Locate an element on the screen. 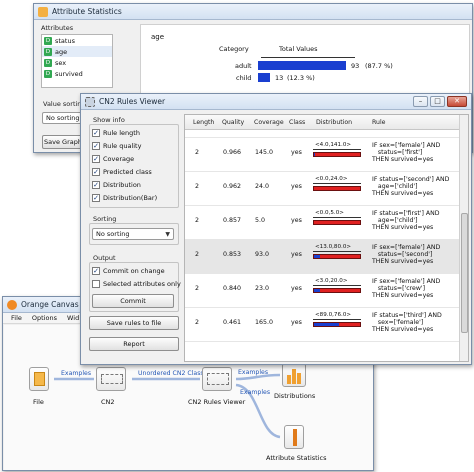 Image resolution: width=474 pixels, height=472 pixels. coverage-checkbox: ✓ Coverage is located at coordinates (113, 159).